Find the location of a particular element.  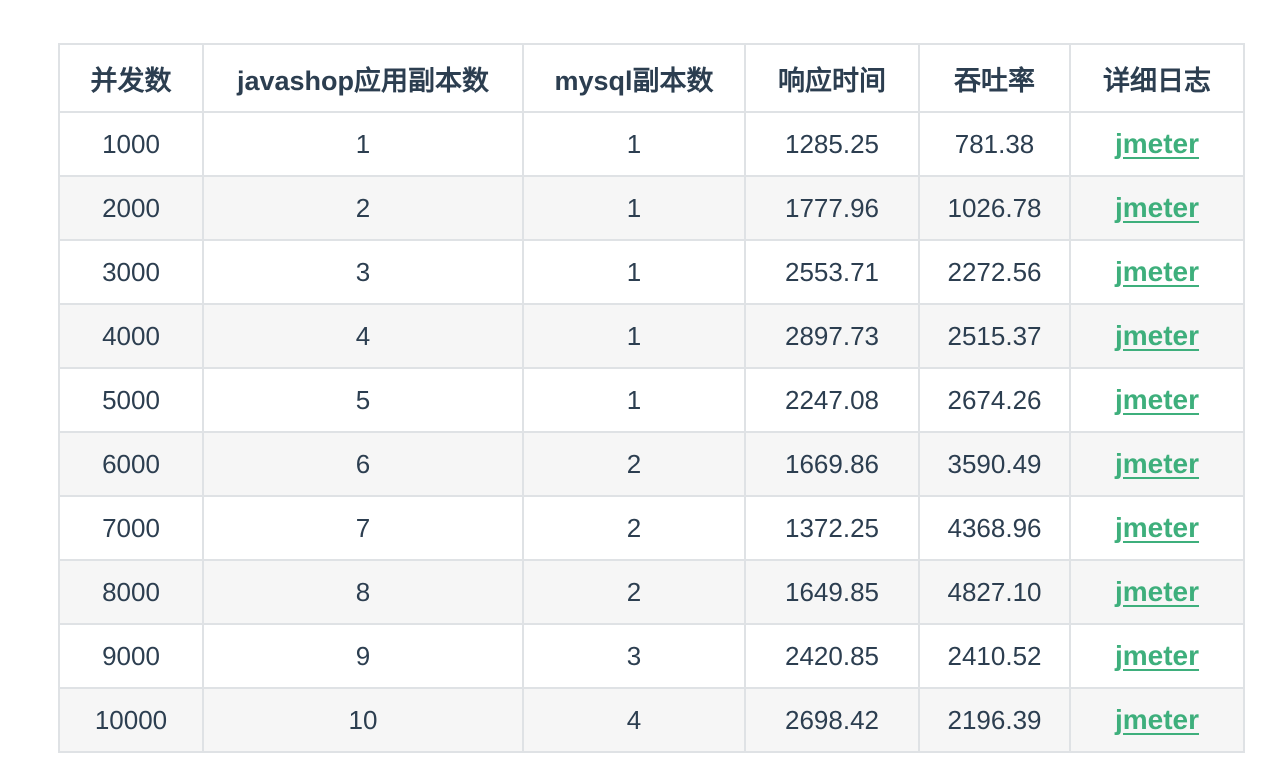

cell-concurrency: 4000 is located at coordinates (131, 336).